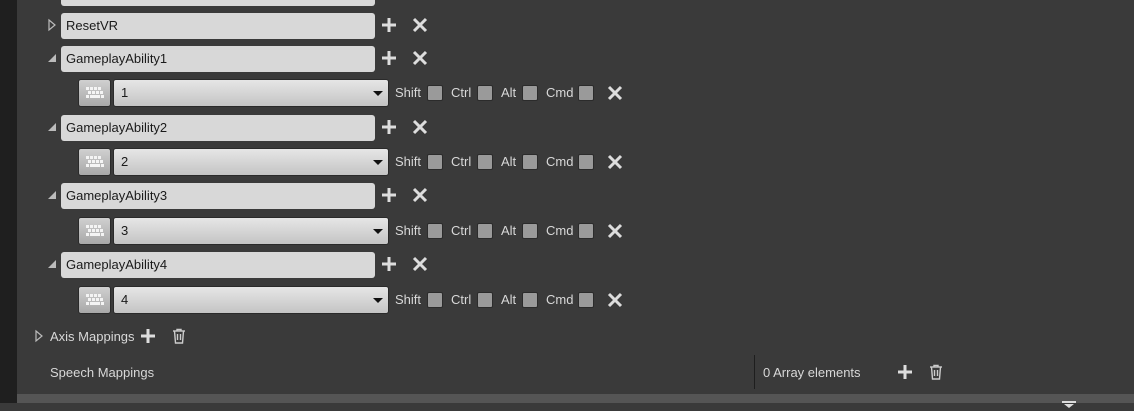 Image resolution: width=1134 pixels, height=411 pixels. Describe the element at coordinates (92, 336) in the screenshot. I see `axis-mappings-label: Axis Mappings` at that location.